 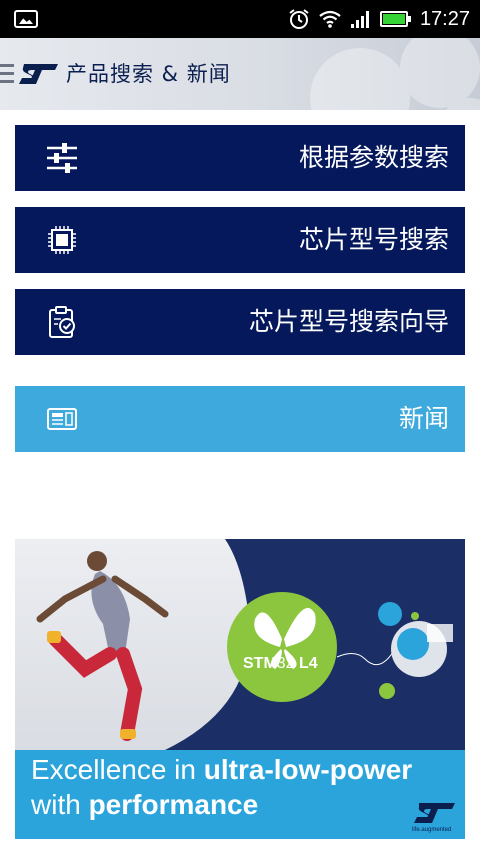 What do you see at coordinates (348, 321) in the screenshot?
I see `part-search-wizard-label: 芯片型号搜索向导` at bounding box center [348, 321].